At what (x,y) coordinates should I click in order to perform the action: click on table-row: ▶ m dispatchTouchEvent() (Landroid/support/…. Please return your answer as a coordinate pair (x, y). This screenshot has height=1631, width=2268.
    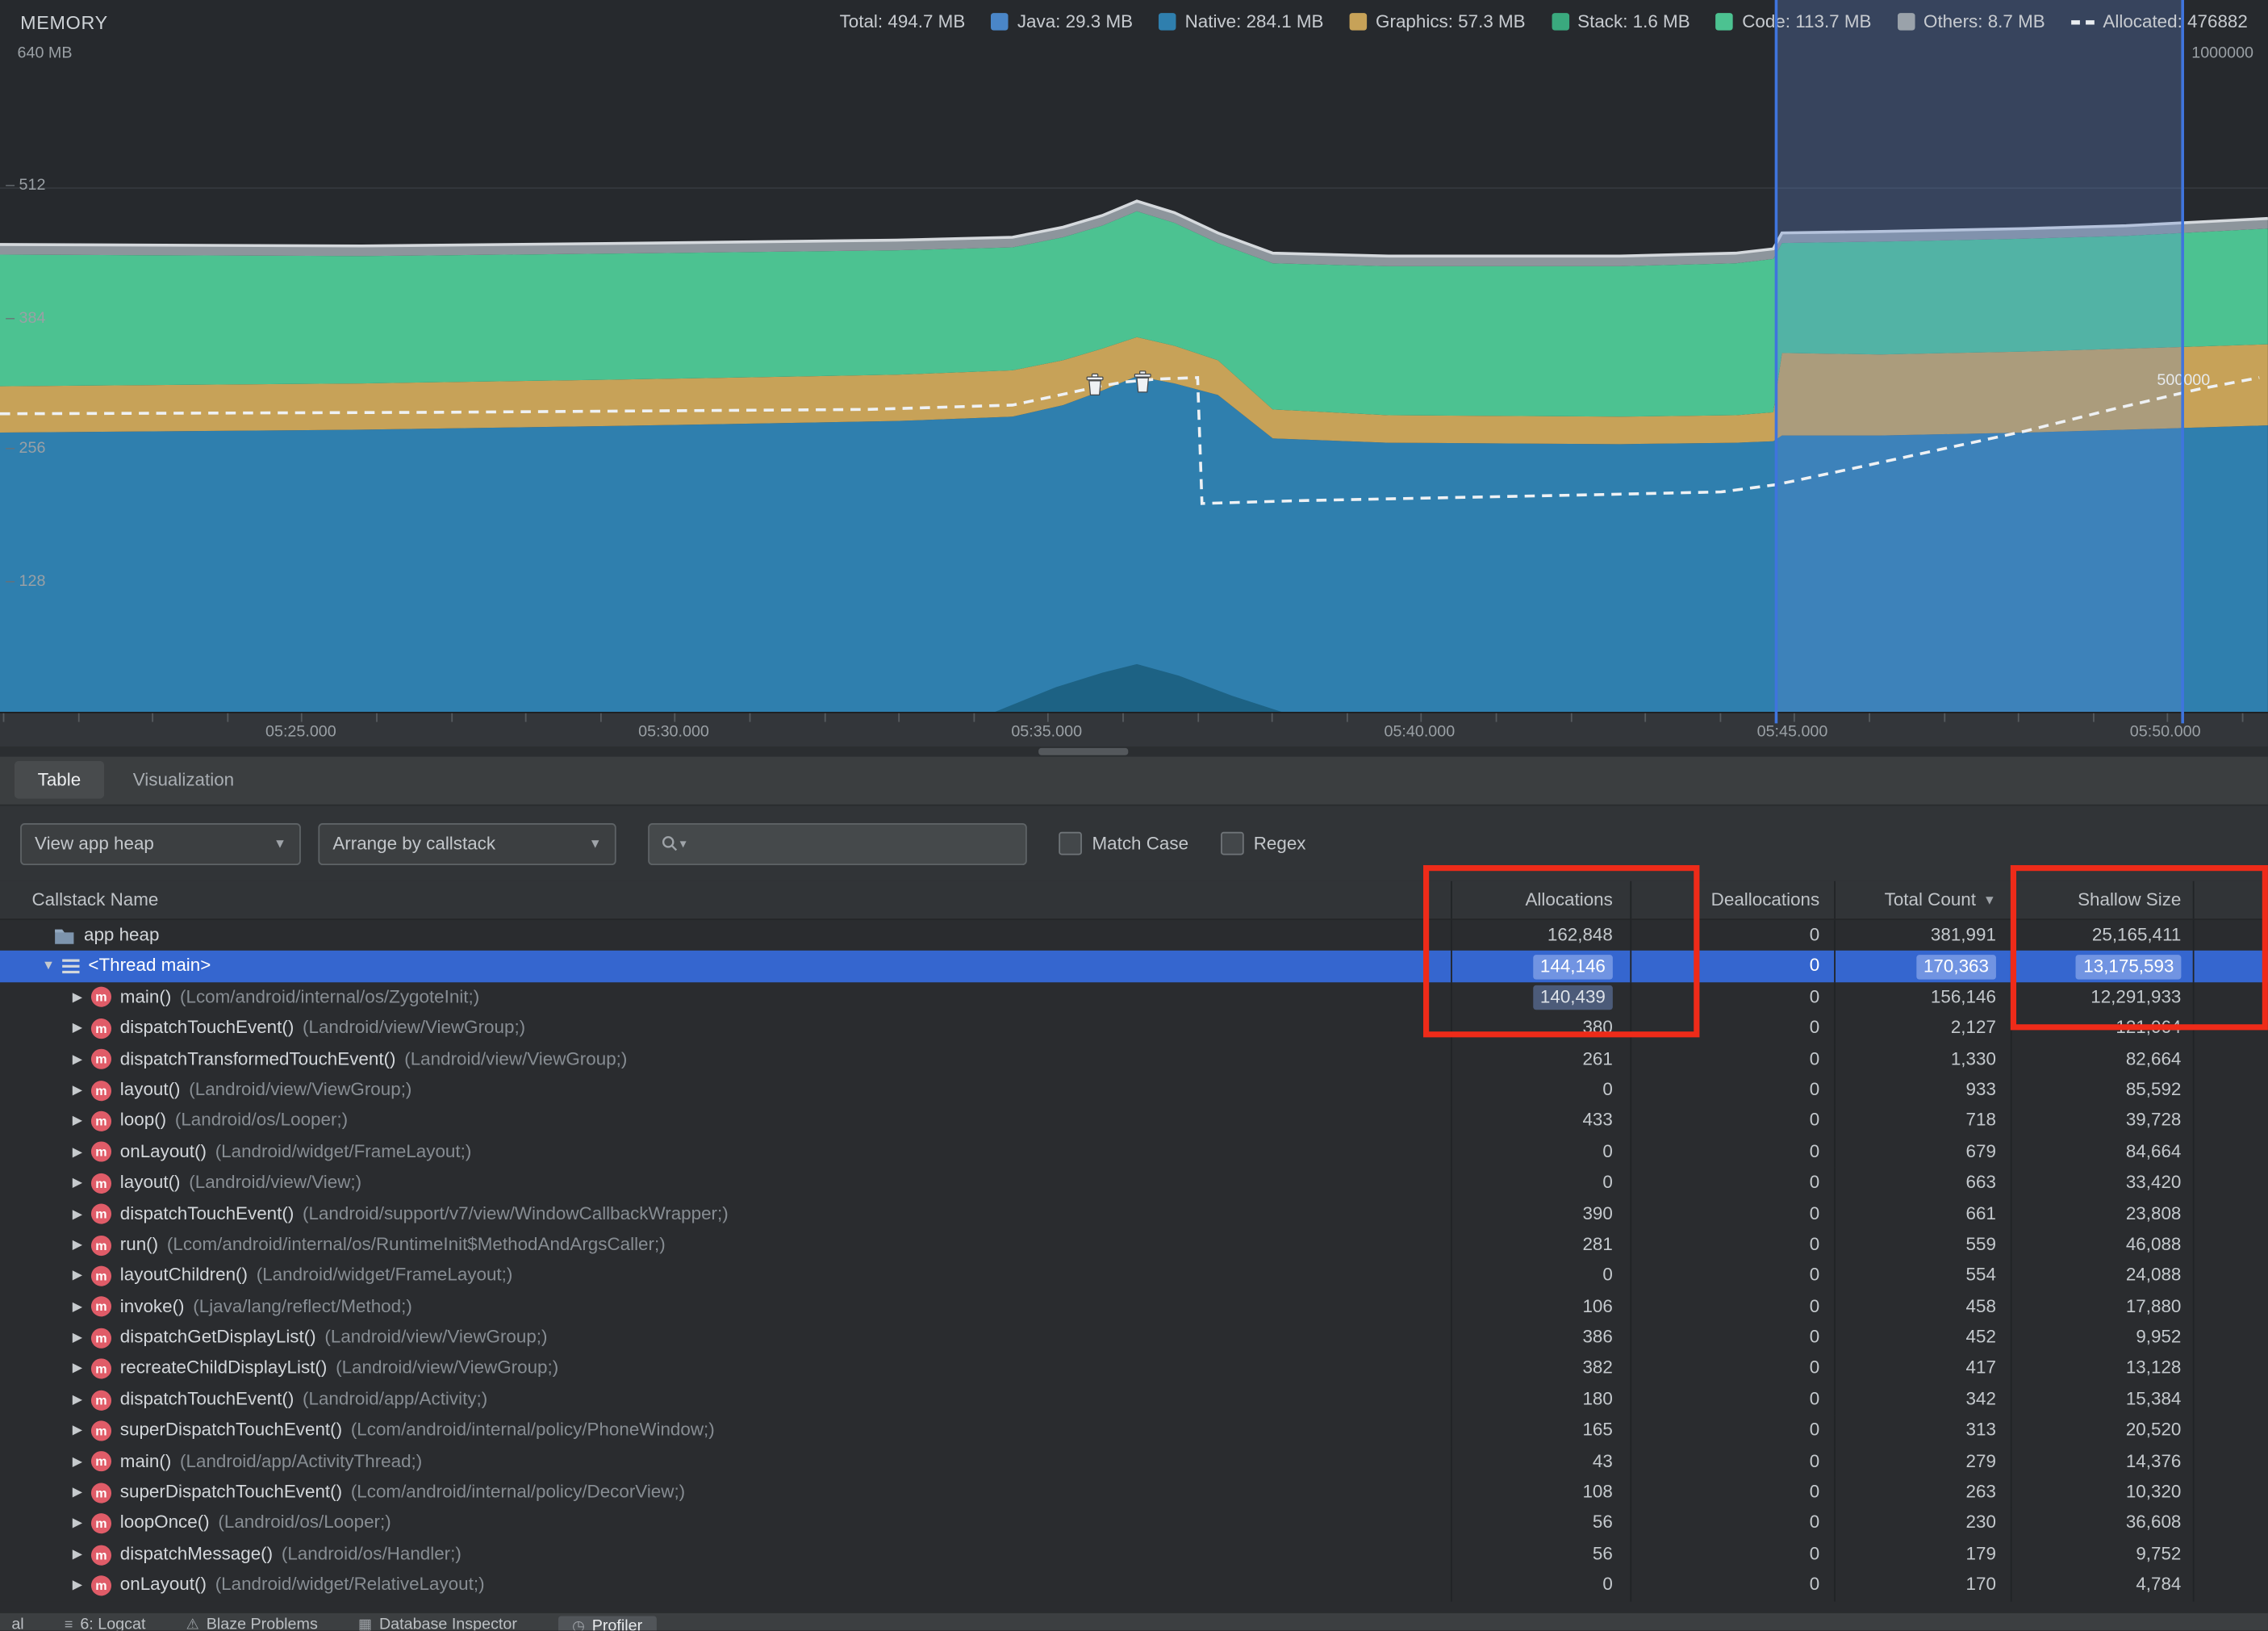
    Looking at the image, I should click on (1134, 1214).